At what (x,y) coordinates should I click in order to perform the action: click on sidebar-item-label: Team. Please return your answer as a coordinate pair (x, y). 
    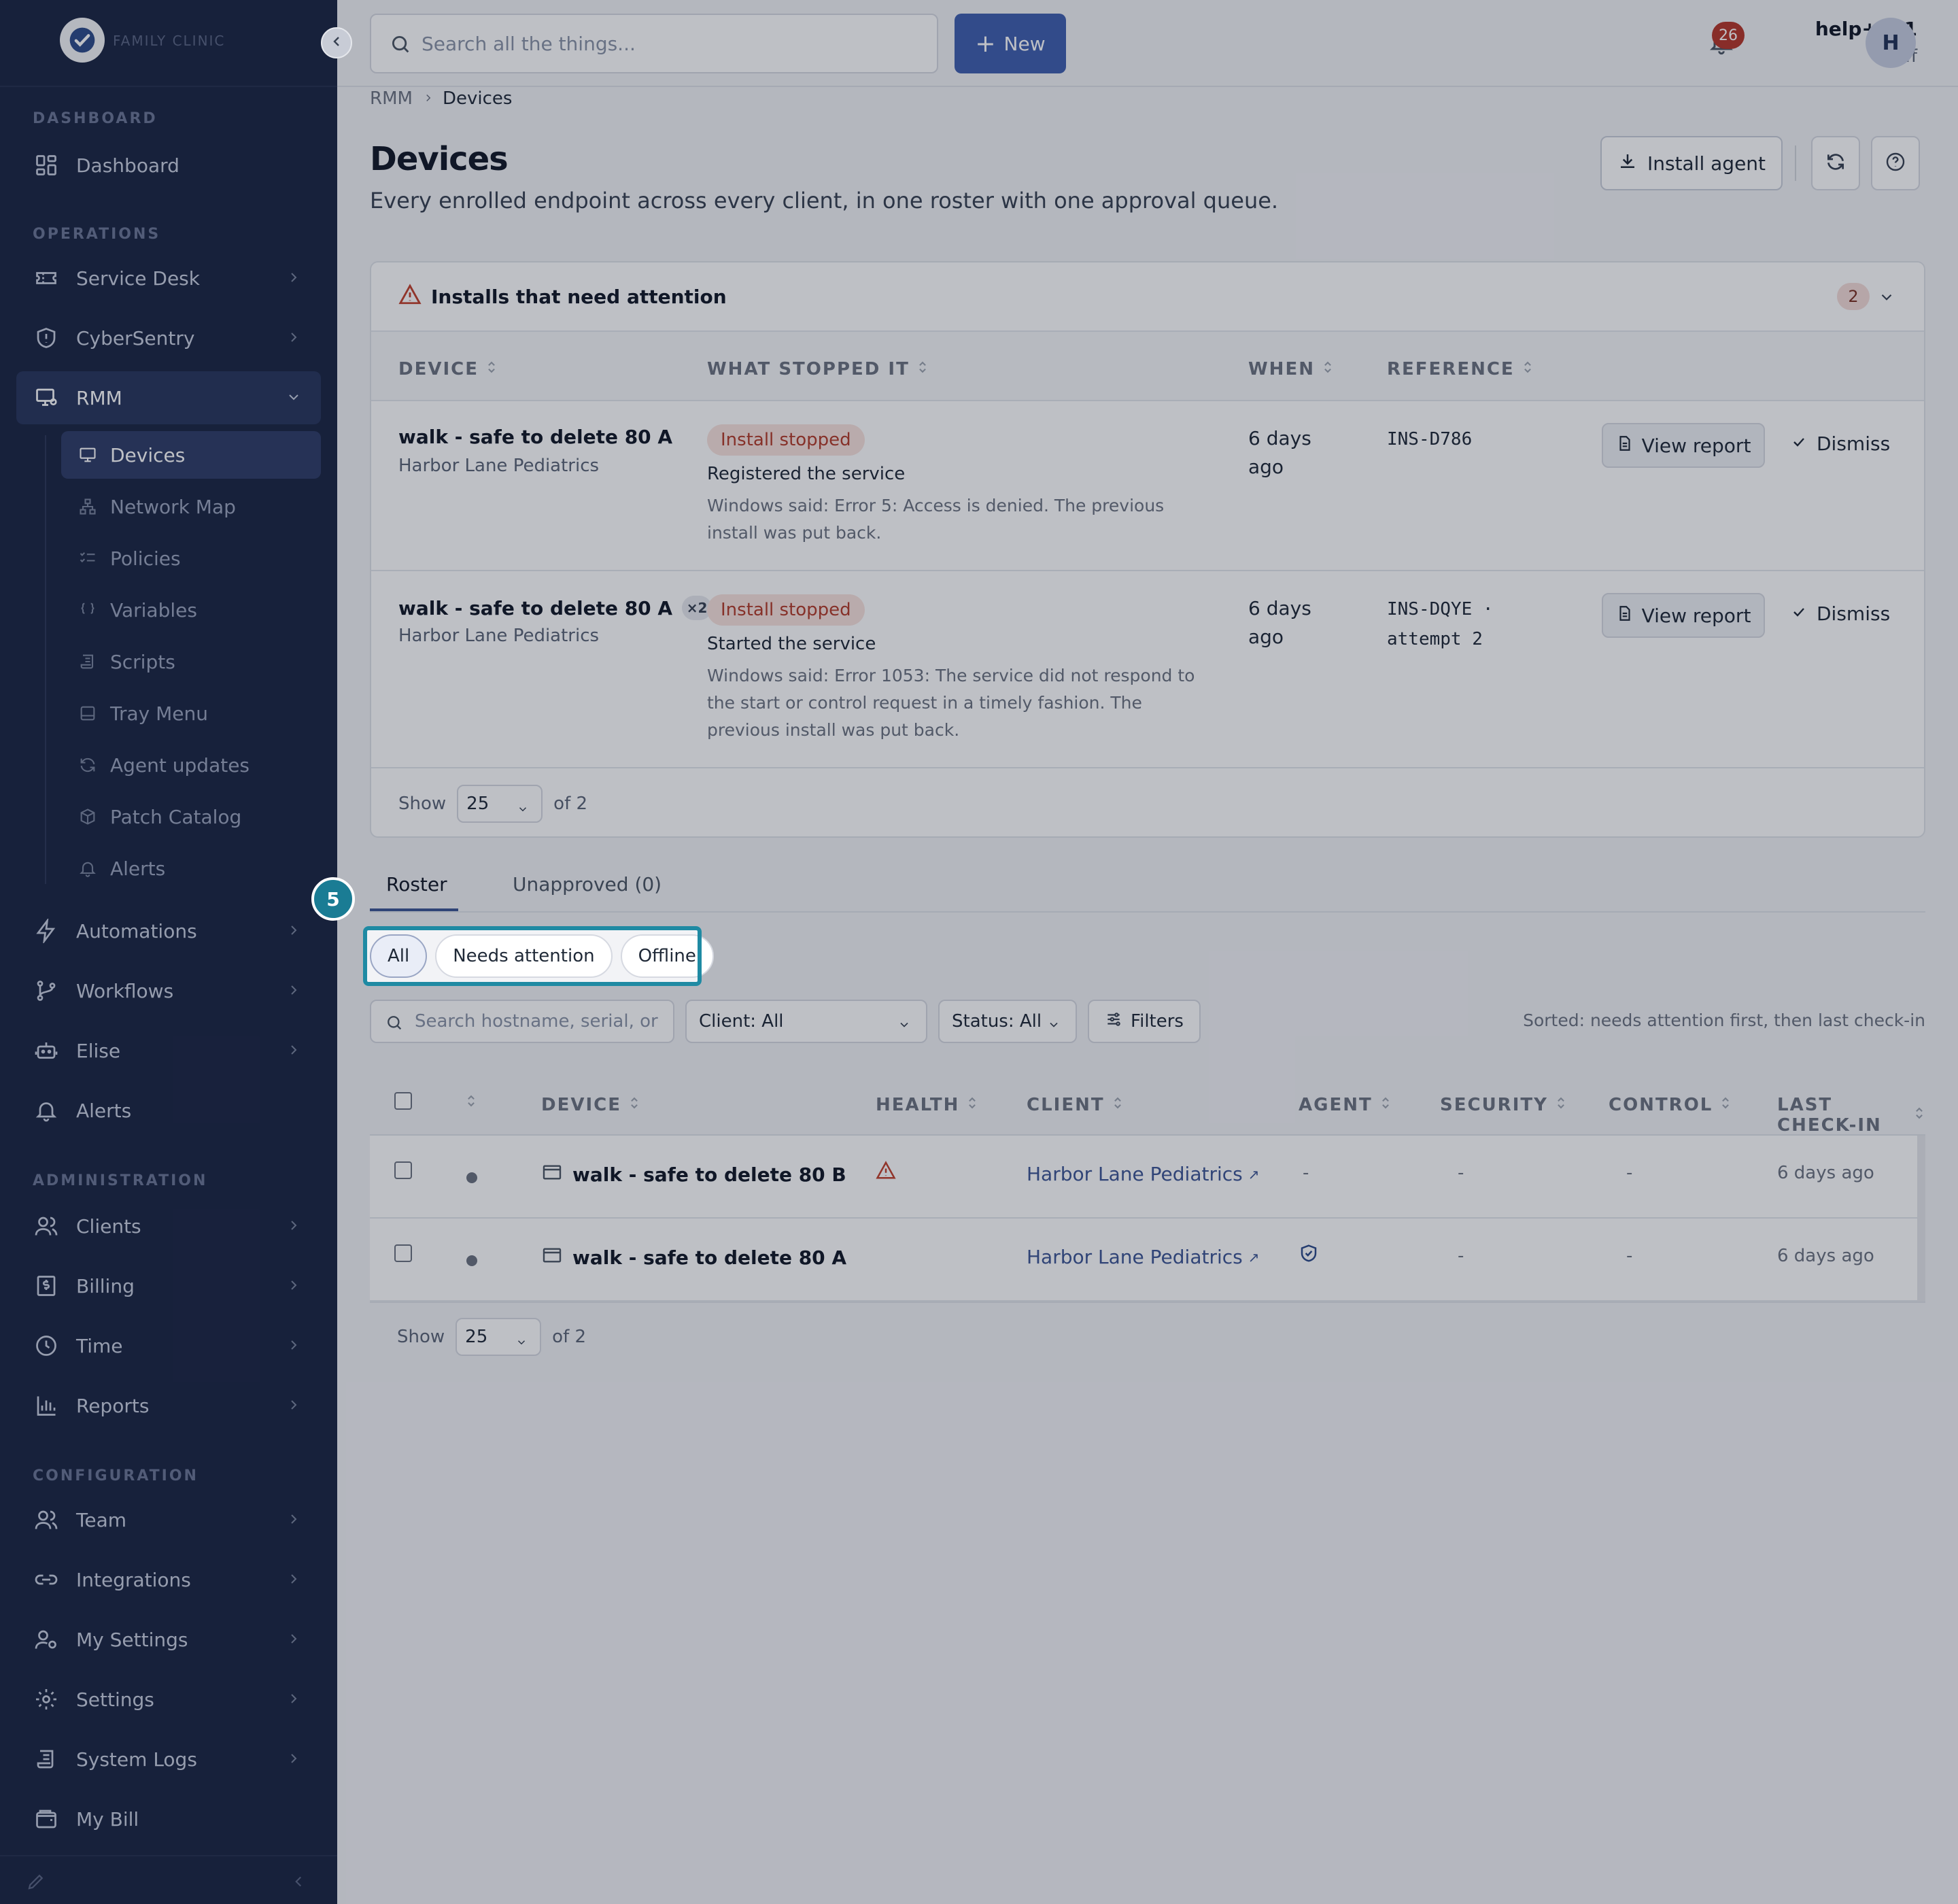
    Looking at the image, I should click on (101, 1519).